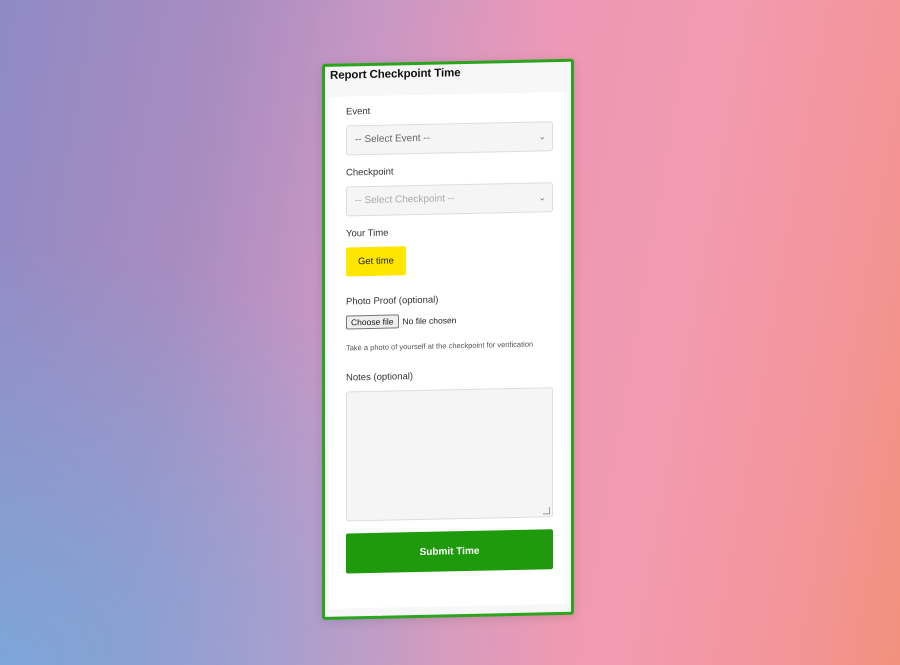  What do you see at coordinates (376, 261) in the screenshot?
I see `get-time-button: Get time` at bounding box center [376, 261].